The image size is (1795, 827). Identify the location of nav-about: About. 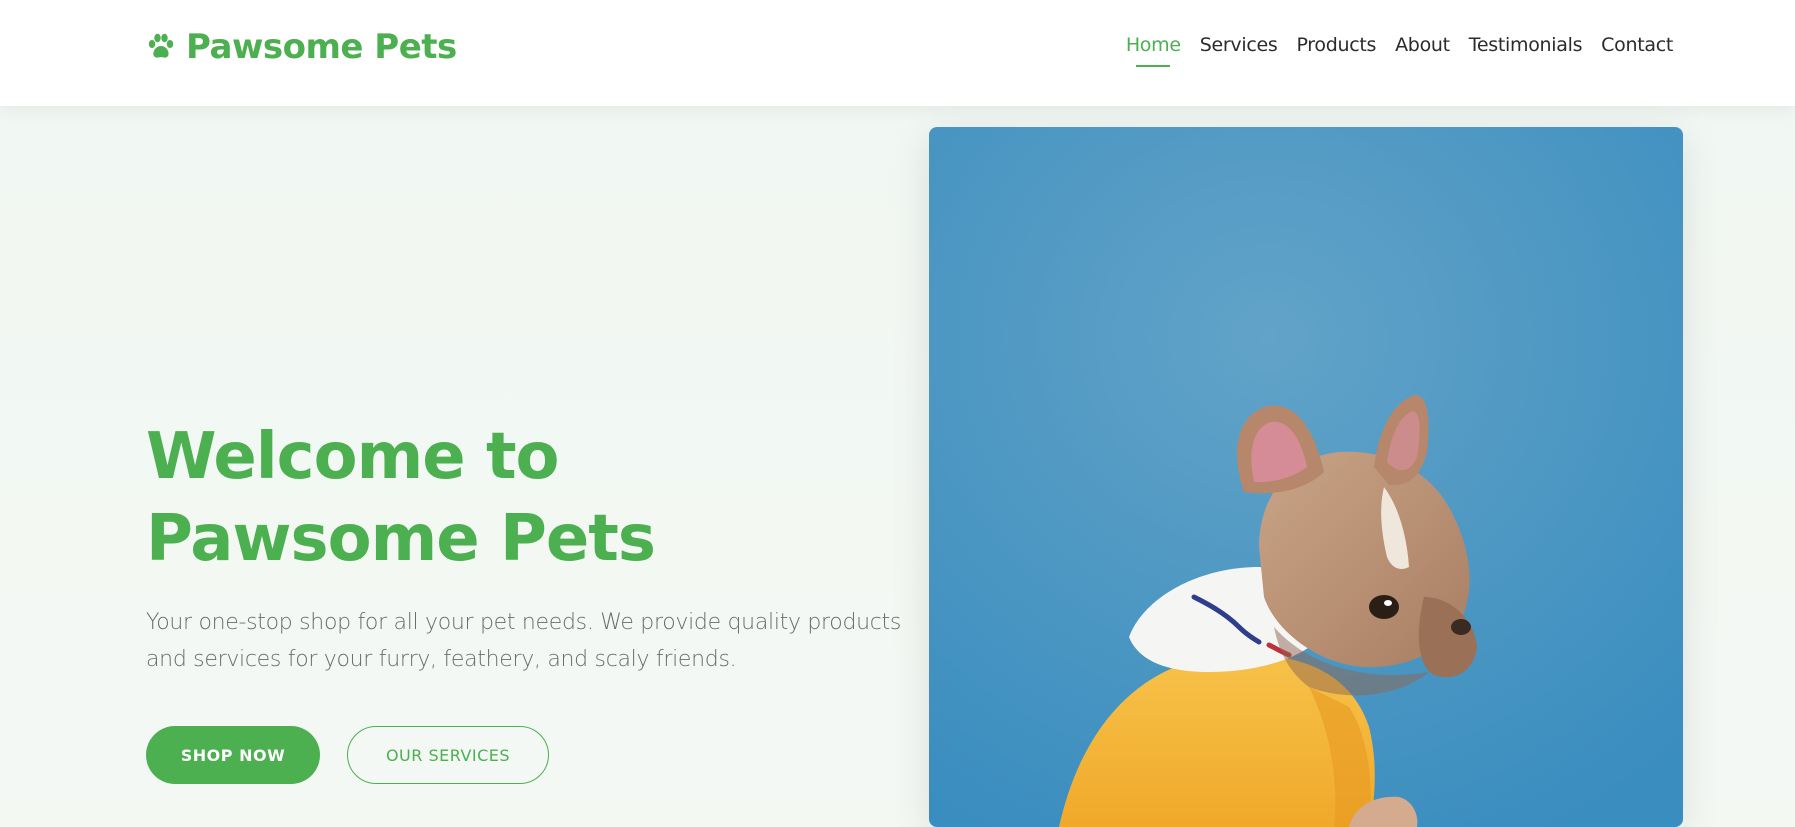
(1422, 45).